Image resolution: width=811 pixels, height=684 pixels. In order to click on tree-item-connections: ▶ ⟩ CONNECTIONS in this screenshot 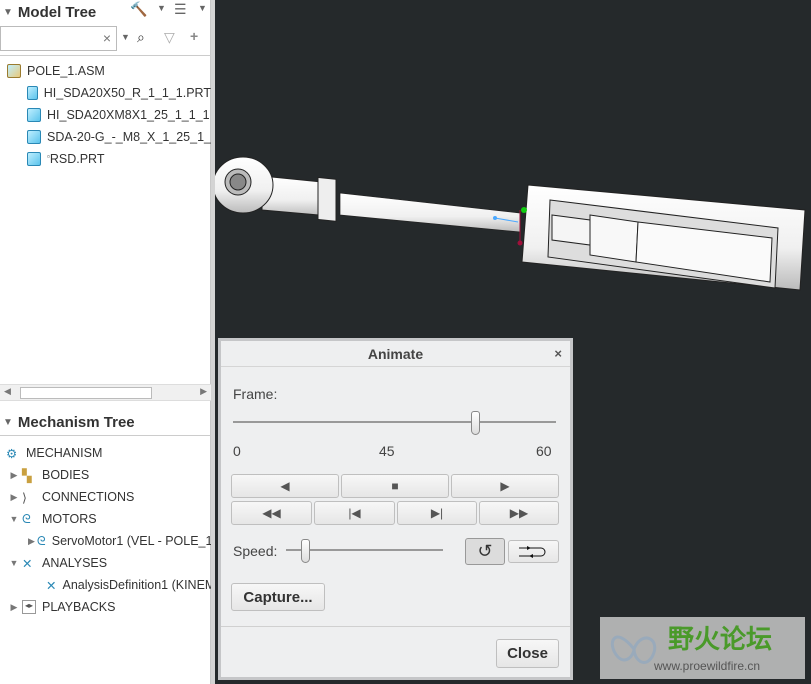, I will do `click(105, 497)`.